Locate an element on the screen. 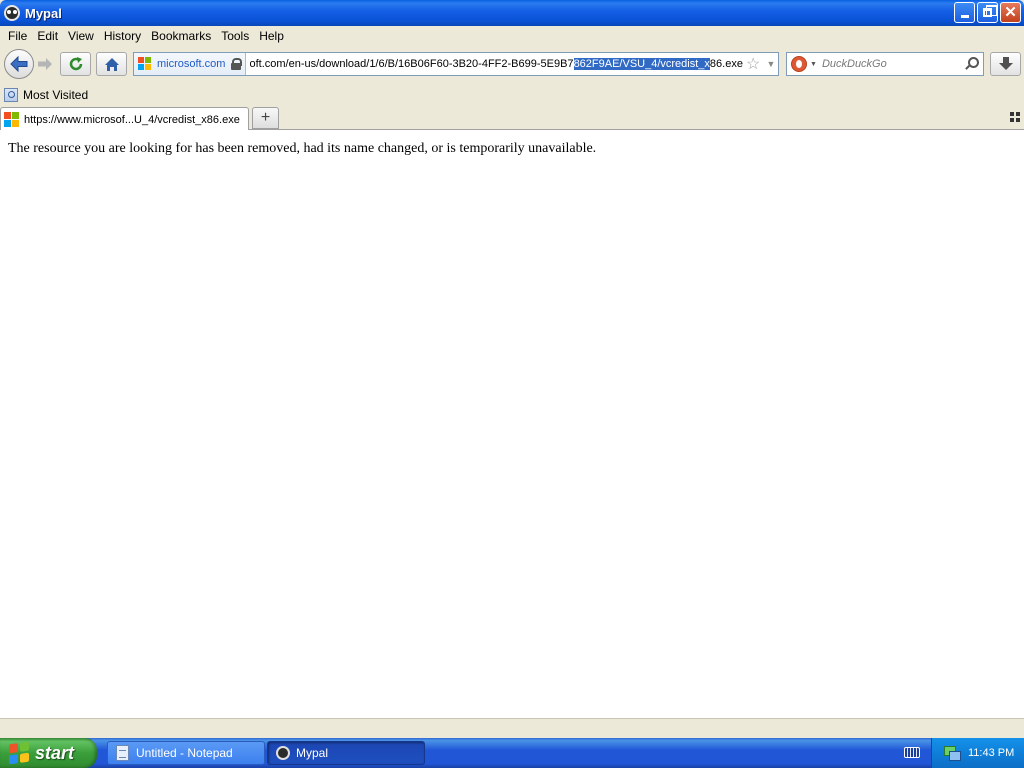  home-button is located at coordinates (111, 64).